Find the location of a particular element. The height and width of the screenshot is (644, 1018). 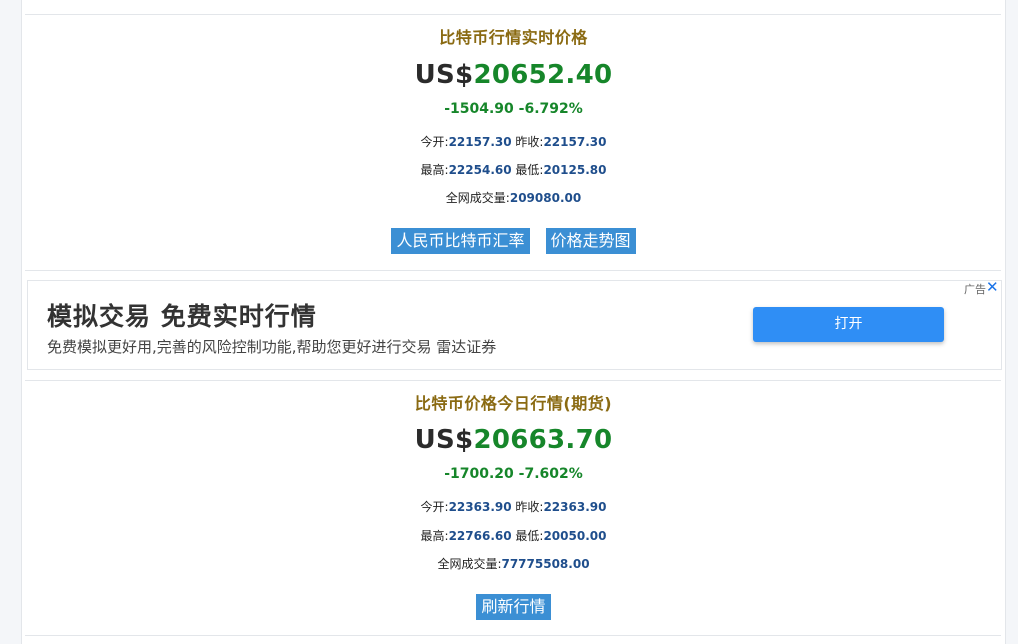

futures-price-section: 比特币价格今日行情(期货) is located at coordinates (513, 402).